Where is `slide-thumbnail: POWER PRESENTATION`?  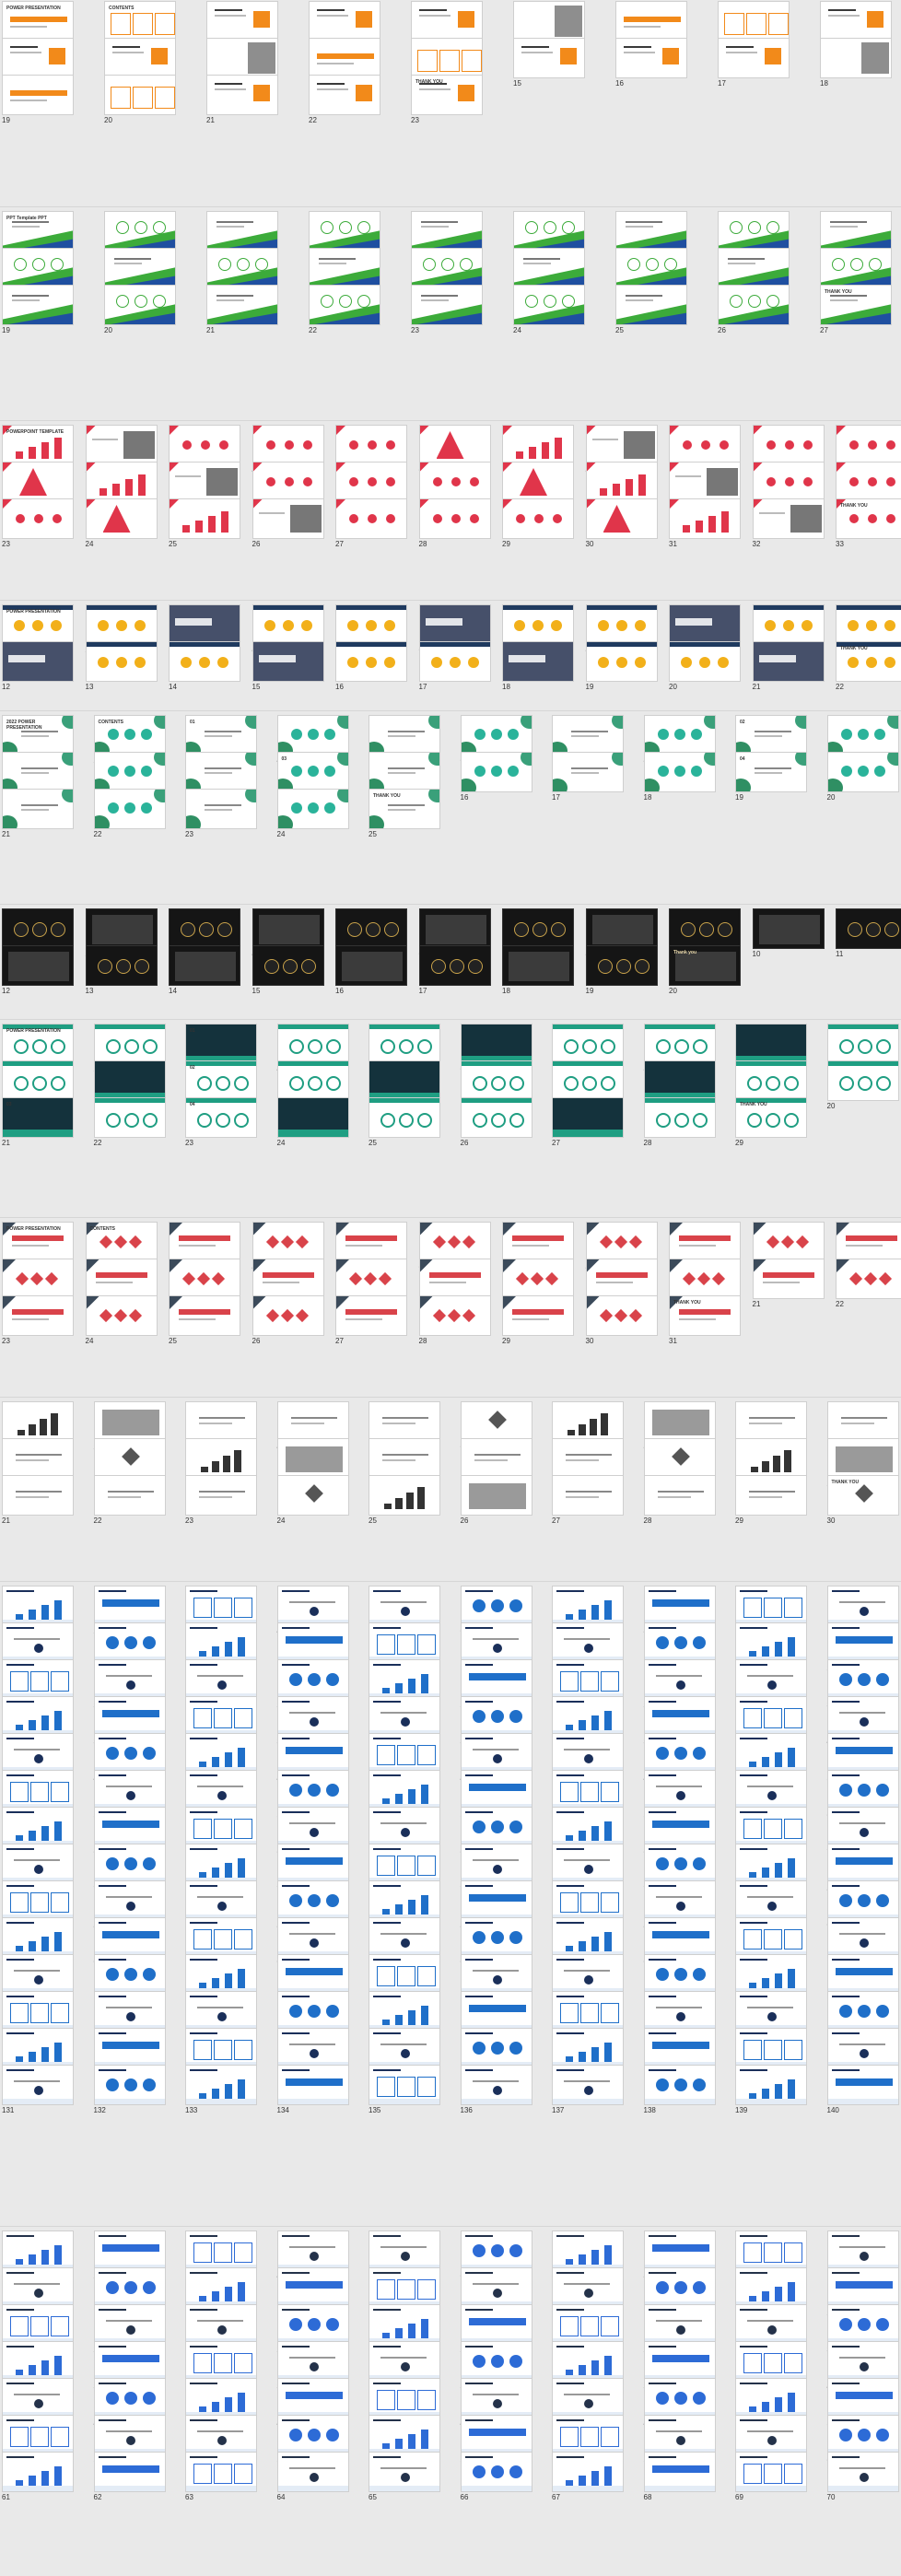 slide-thumbnail: POWER PRESENTATION is located at coordinates (38, 1044).